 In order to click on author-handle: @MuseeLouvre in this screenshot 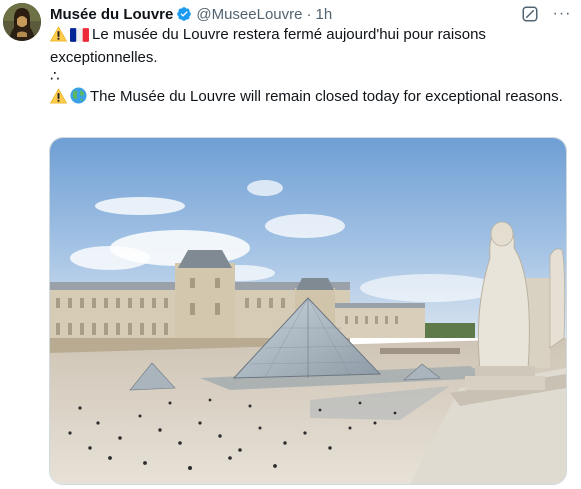, I will do `click(249, 14)`.